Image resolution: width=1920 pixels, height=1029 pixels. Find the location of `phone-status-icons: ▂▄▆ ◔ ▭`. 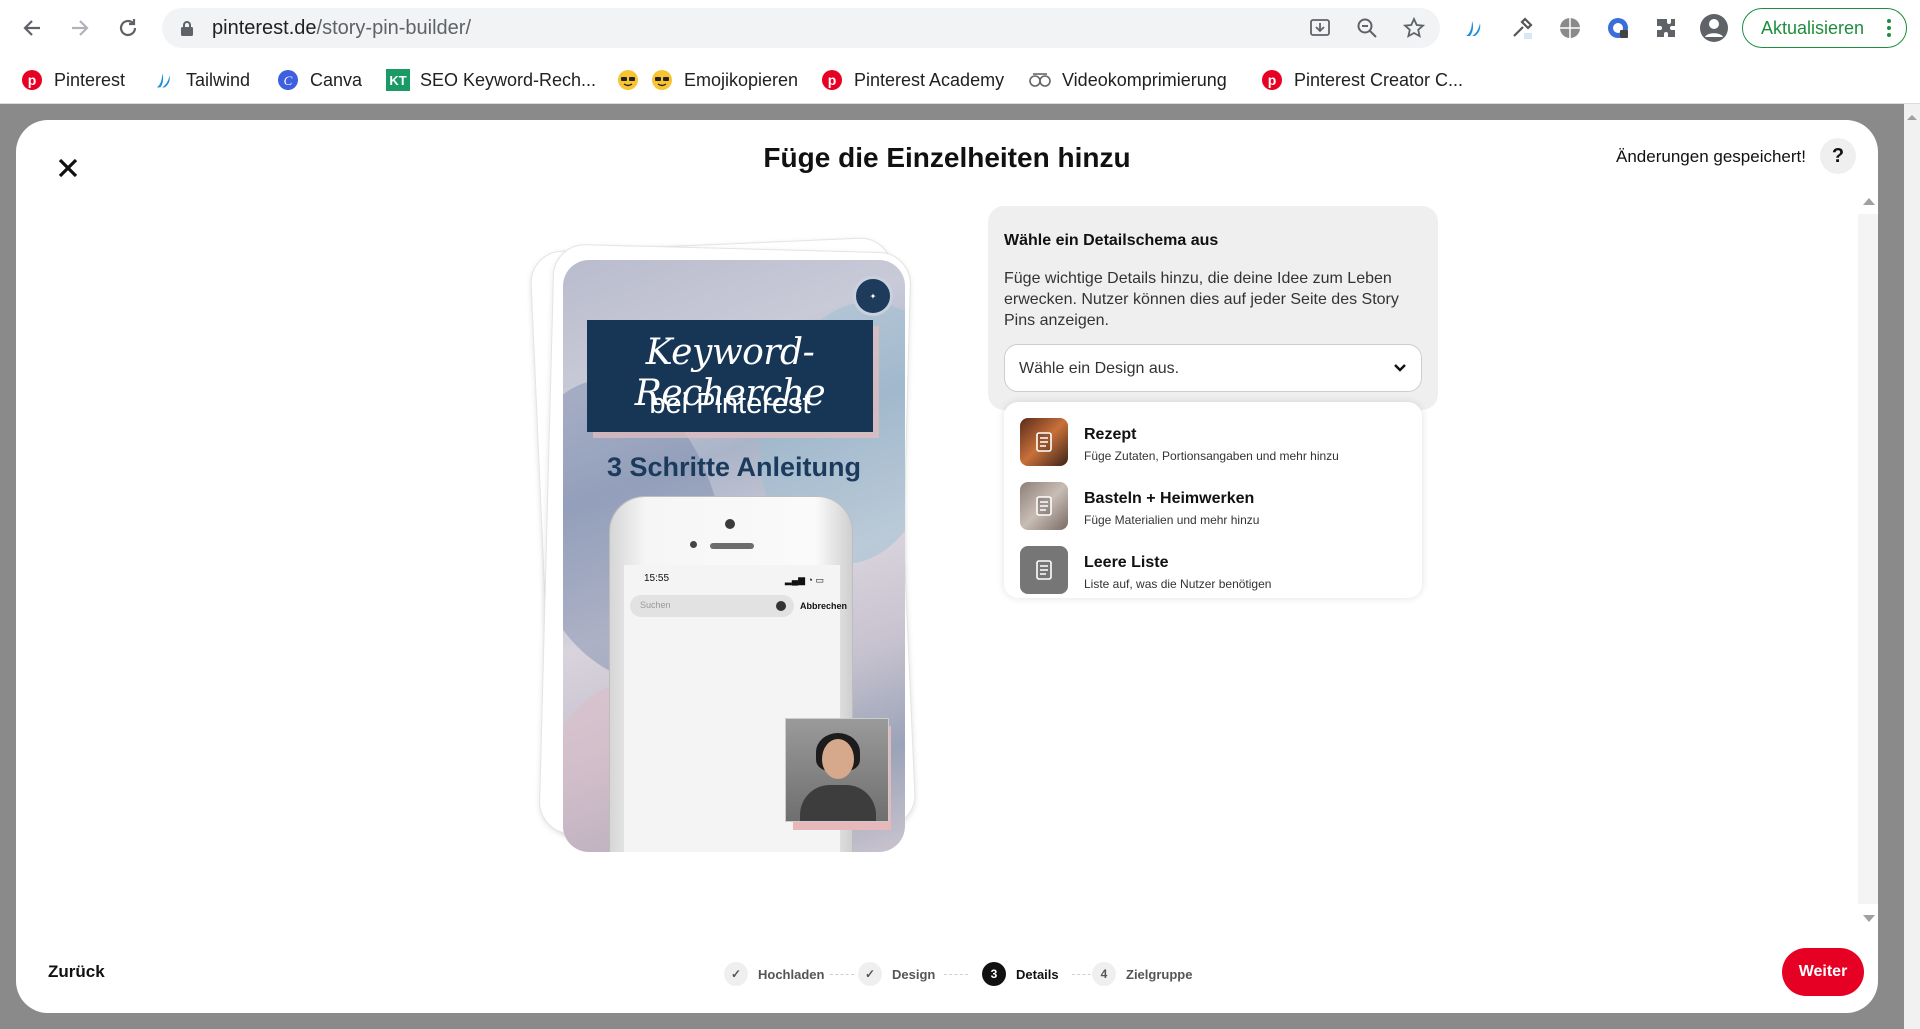

phone-status-icons: ▂▄▆ ◔ ▭ is located at coordinates (804, 580).